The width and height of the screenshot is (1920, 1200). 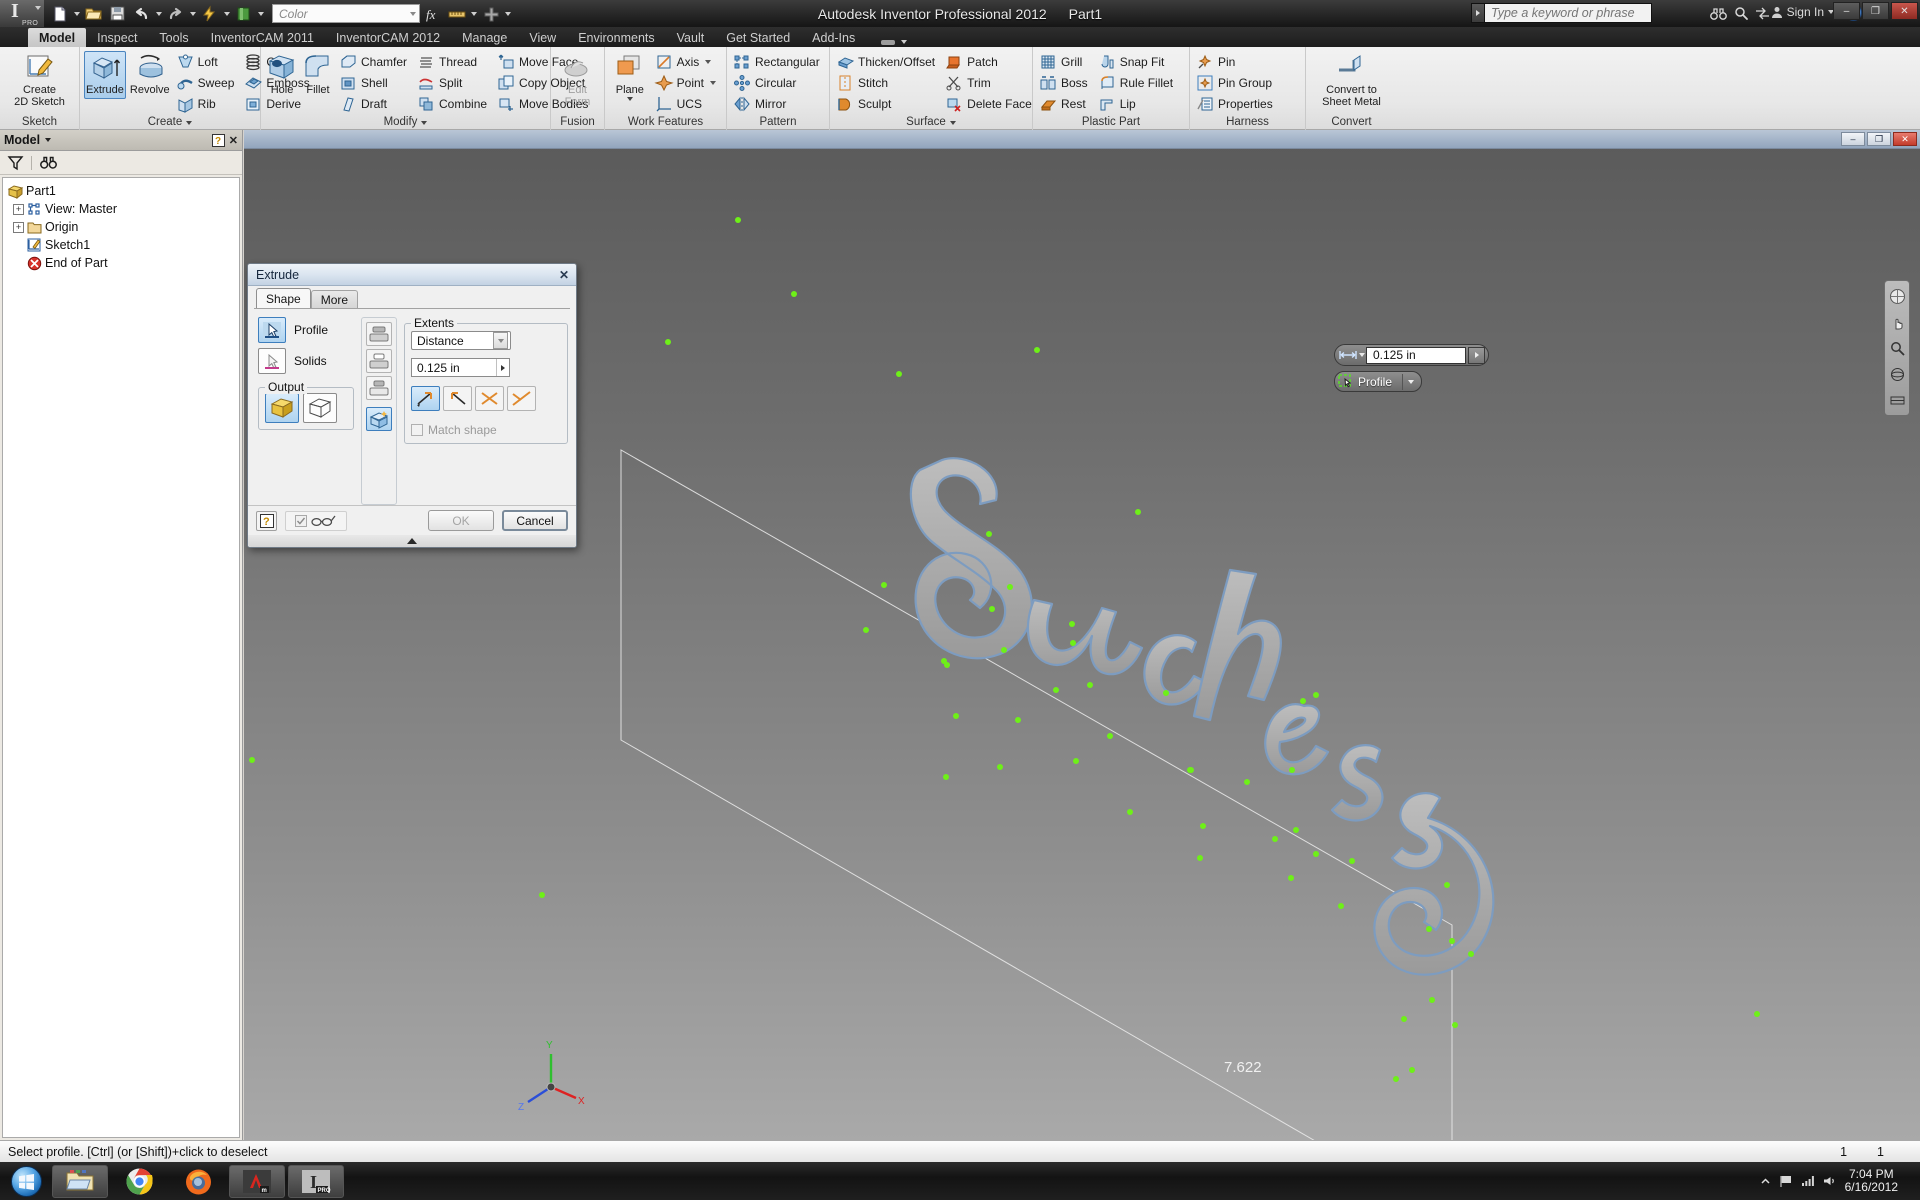 What do you see at coordinates (1897, 322) in the screenshot?
I see `pan-icon` at bounding box center [1897, 322].